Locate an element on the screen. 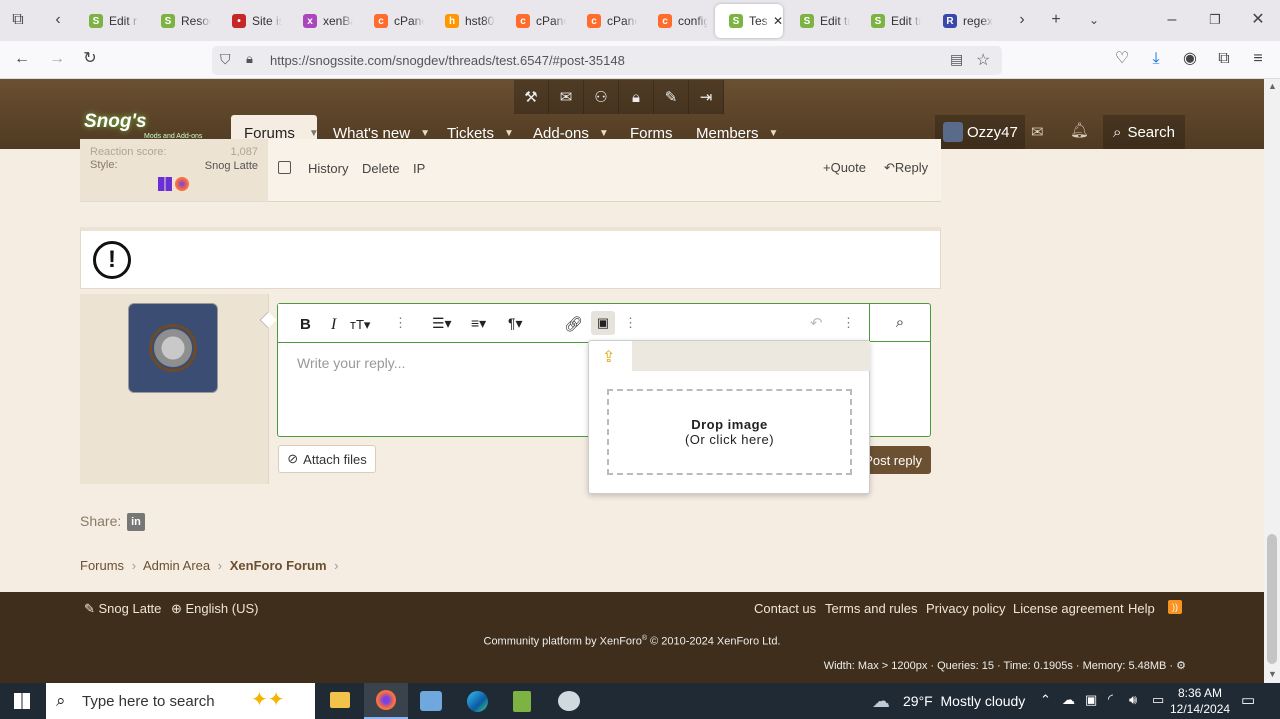 Image resolution: width=1280 pixels, height=719 pixels. bookmark-star-icon: ☆ is located at coordinates (983, 60).